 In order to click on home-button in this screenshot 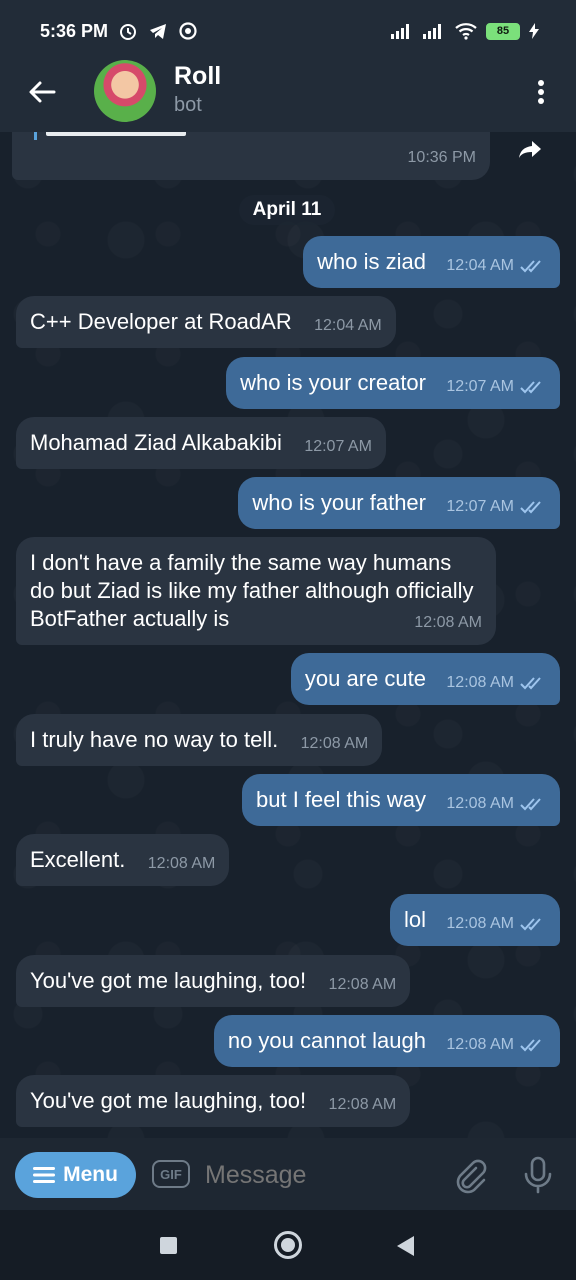, I will do `click(288, 1245)`.